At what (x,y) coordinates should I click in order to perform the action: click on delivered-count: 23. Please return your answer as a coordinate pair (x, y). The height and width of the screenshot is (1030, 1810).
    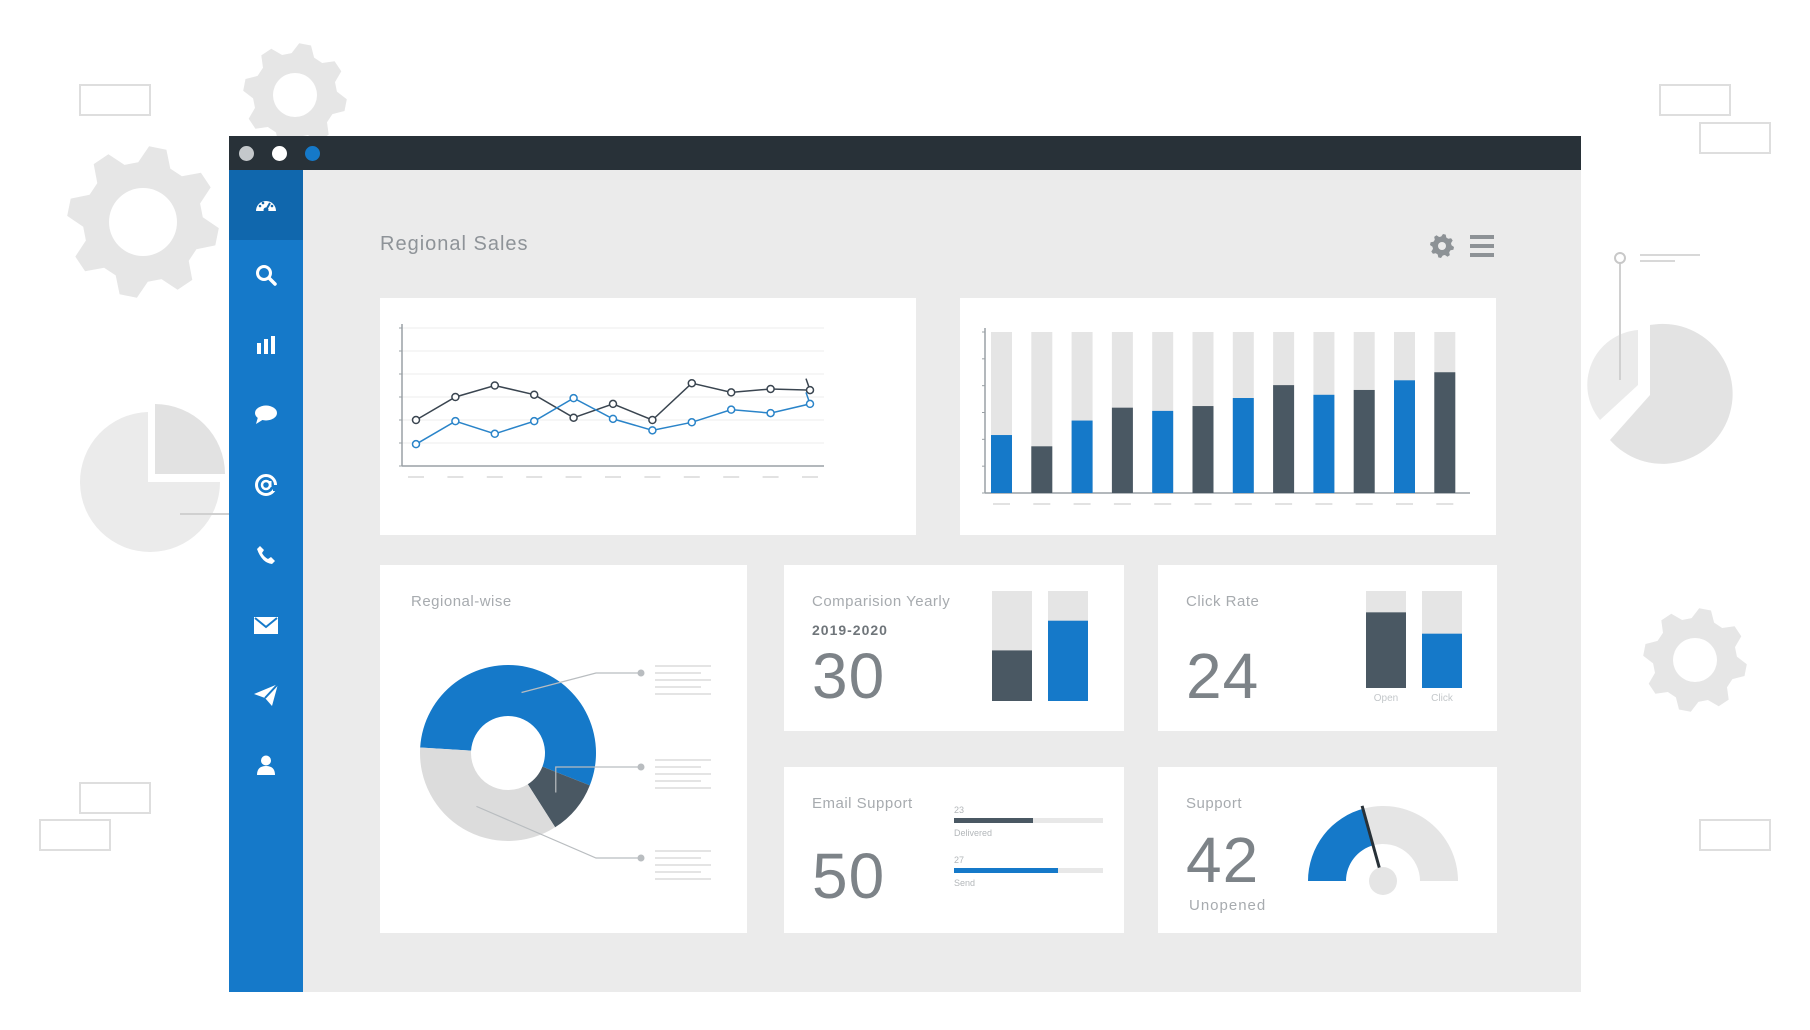
    Looking at the image, I should click on (959, 810).